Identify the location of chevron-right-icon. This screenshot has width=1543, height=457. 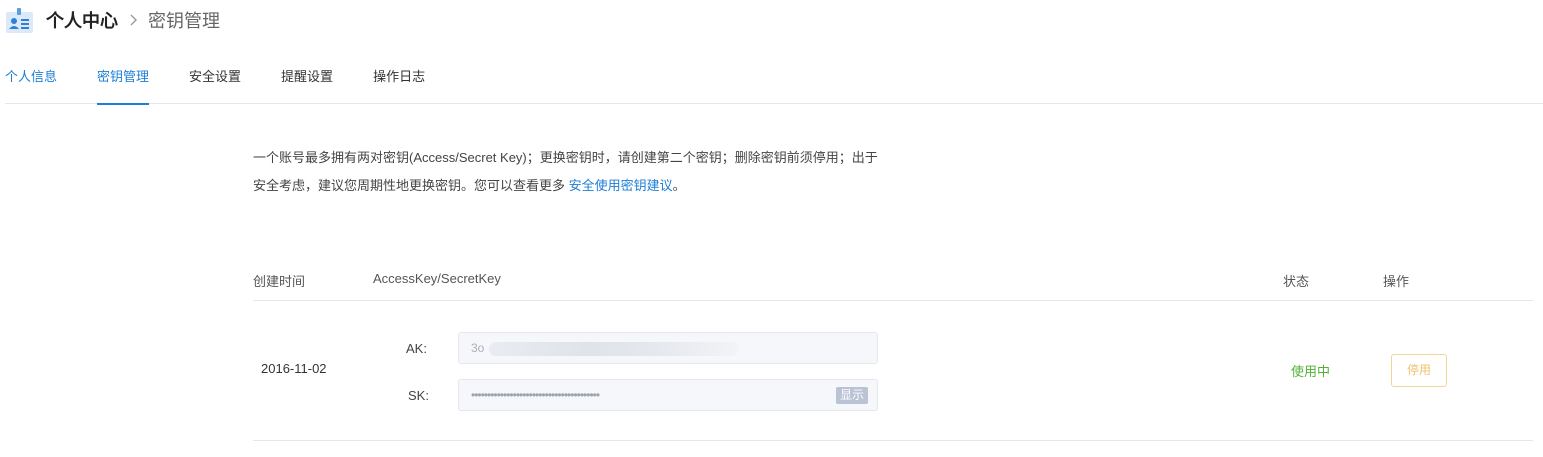
(134, 20).